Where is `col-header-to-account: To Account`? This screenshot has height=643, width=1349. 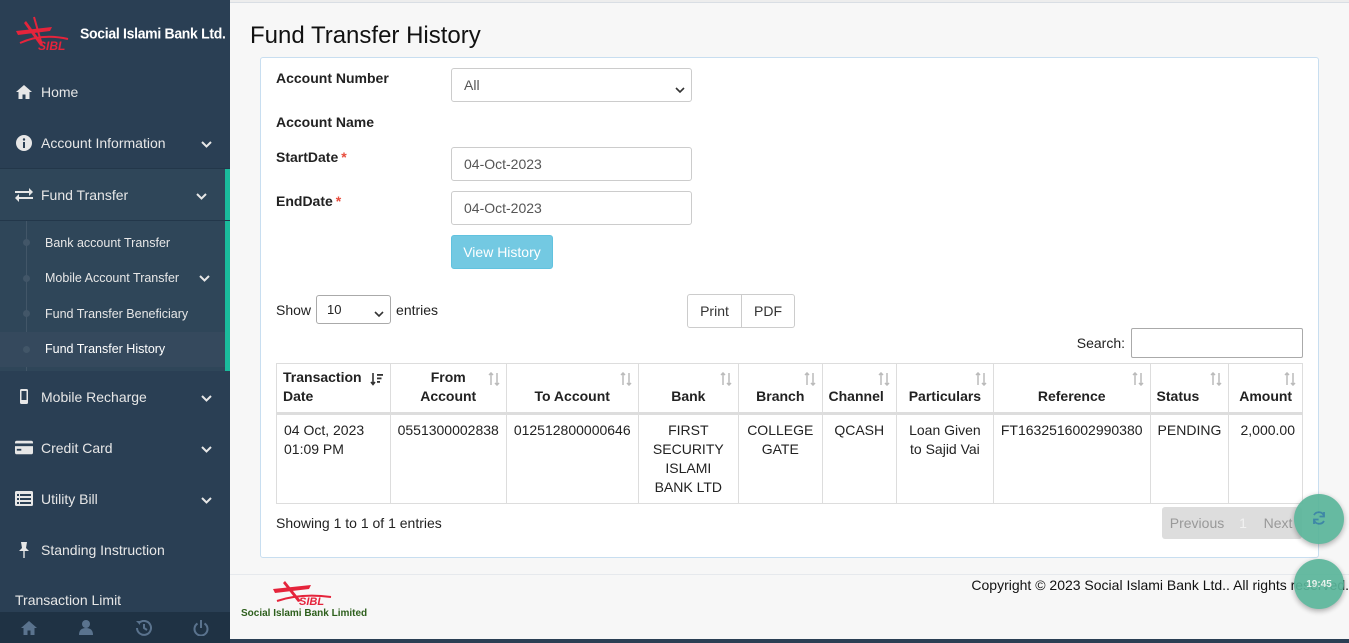
col-header-to-account: To Account is located at coordinates (572, 389).